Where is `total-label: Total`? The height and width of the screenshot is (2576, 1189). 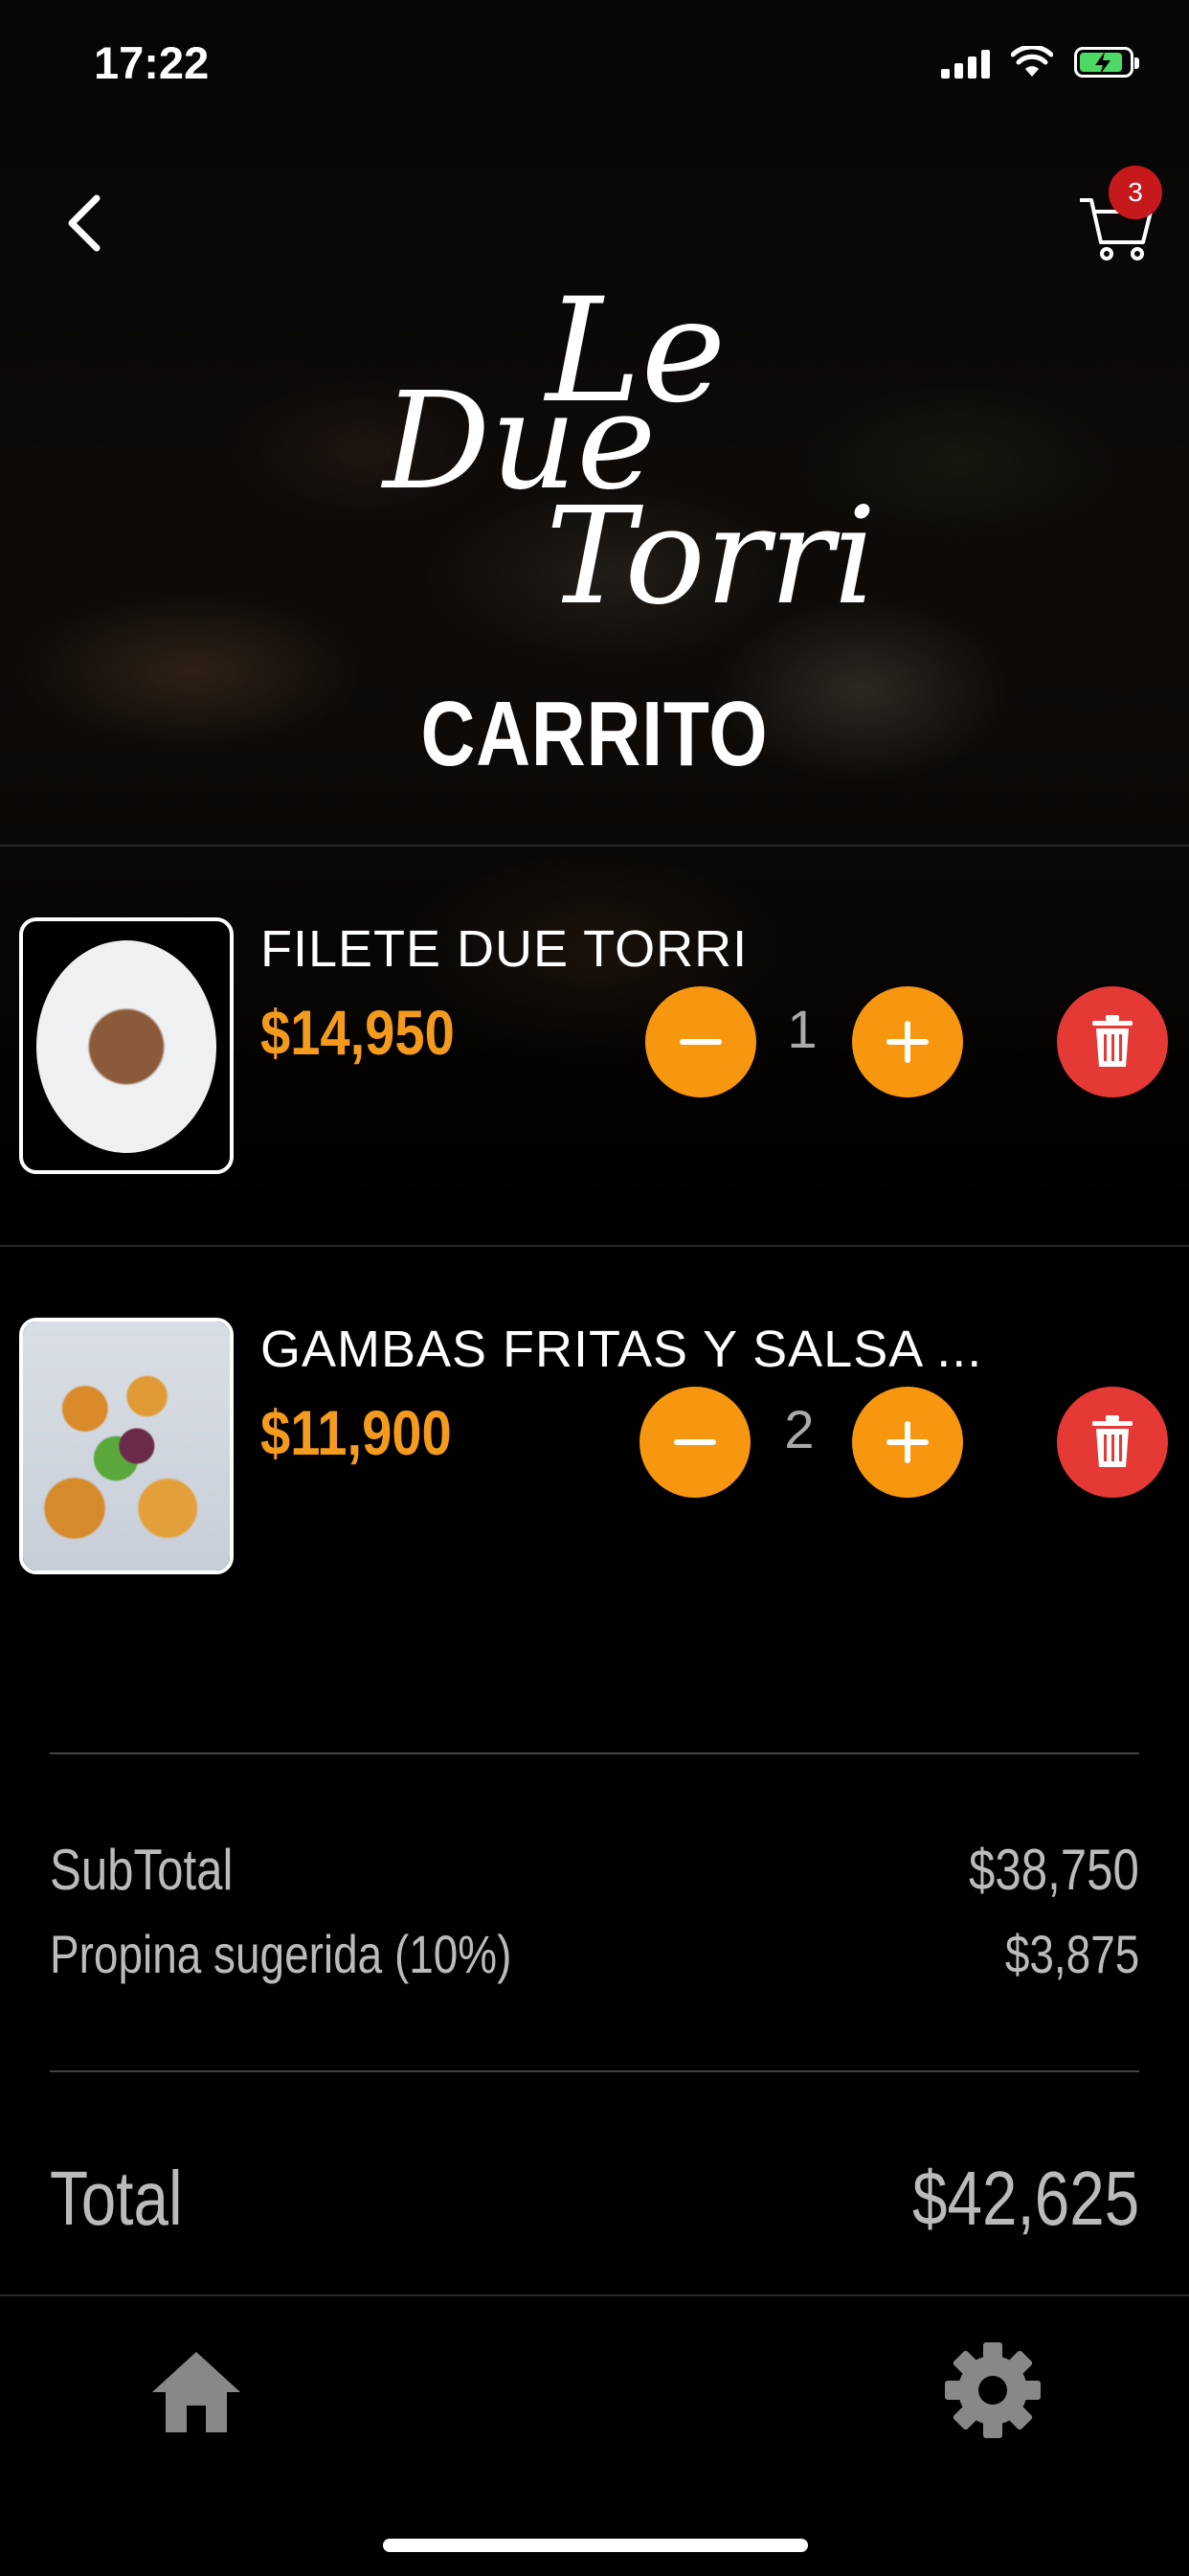 total-label: Total is located at coordinates (116, 2198).